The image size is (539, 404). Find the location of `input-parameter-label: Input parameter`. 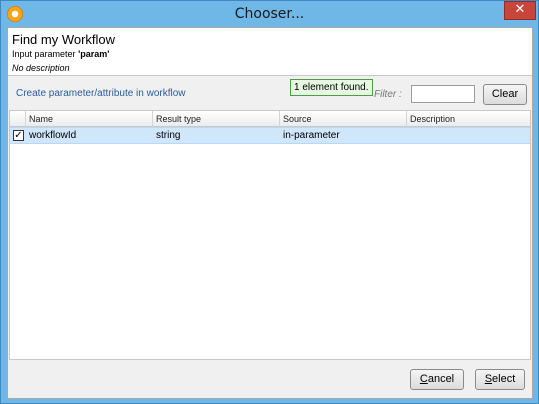

input-parameter-label: Input parameter is located at coordinates (44, 54).